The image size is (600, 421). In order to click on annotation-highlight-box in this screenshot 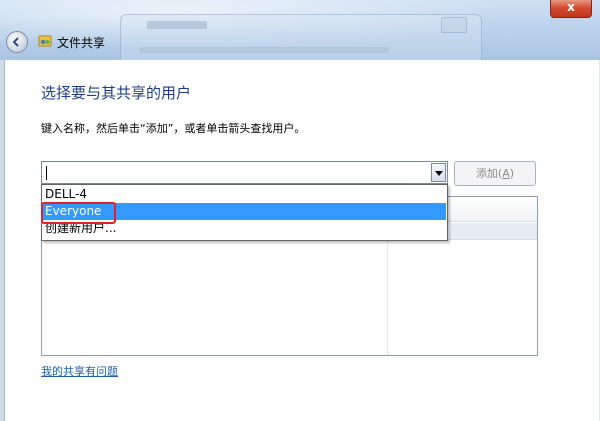, I will do `click(78, 213)`.